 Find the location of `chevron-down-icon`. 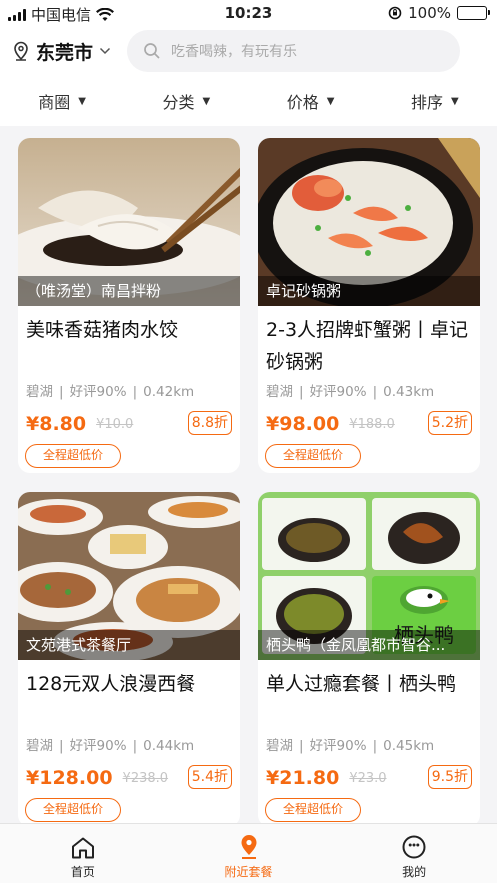

chevron-down-icon is located at coordinates (105, 51).